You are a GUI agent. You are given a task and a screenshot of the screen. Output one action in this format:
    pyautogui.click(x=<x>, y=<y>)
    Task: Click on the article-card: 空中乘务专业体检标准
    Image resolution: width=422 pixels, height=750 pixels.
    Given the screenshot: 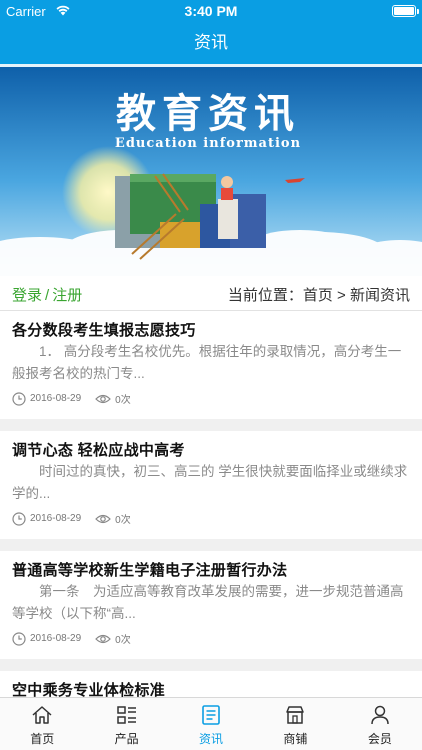 What is the action you would take?
    pyautogui.click(x=211, y=684)
    